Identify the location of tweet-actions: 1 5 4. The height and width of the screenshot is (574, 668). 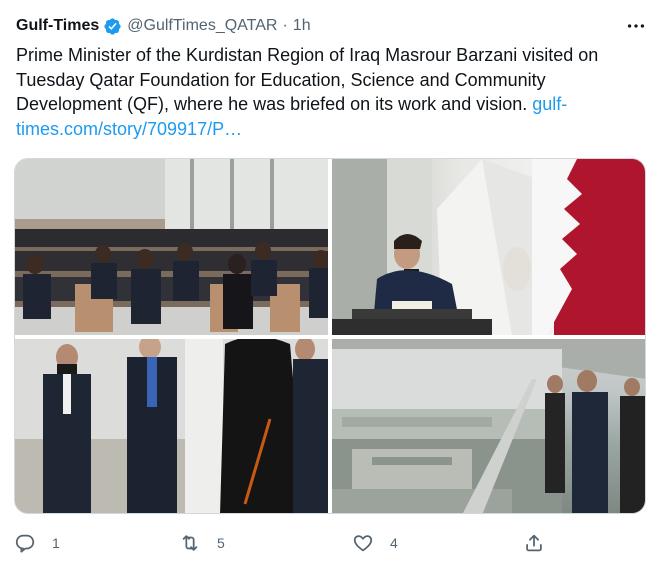
(334, 543).